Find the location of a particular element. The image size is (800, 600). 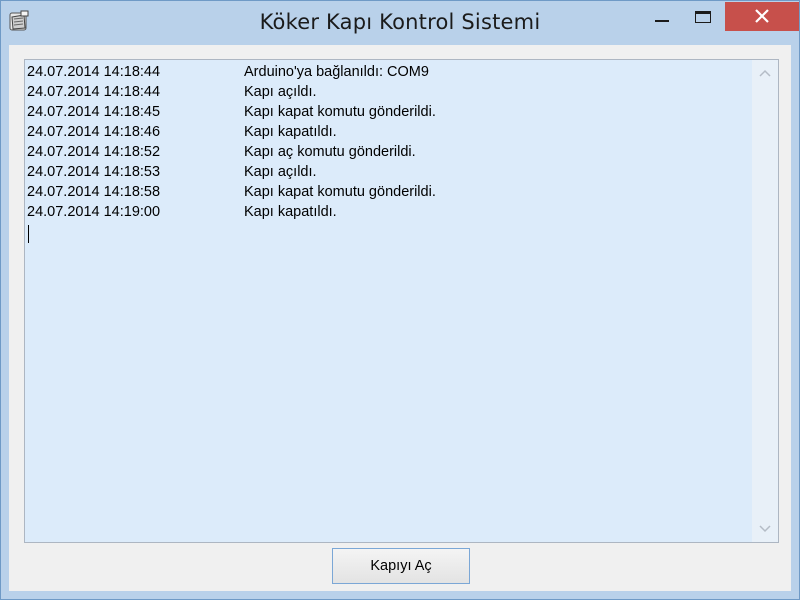

log-entry-time: 24.07.2014 14:18:45 is located at coordinates (94, 112).